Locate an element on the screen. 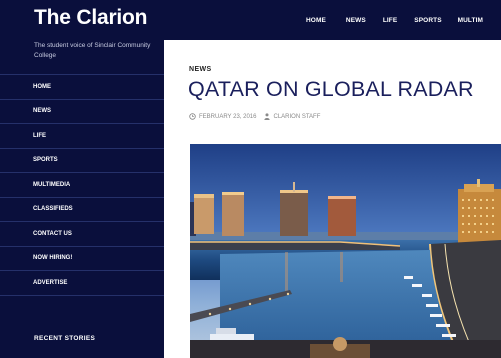  sidebar-item-label: CLASSIFIEDS is located at coordinates (53, 209).